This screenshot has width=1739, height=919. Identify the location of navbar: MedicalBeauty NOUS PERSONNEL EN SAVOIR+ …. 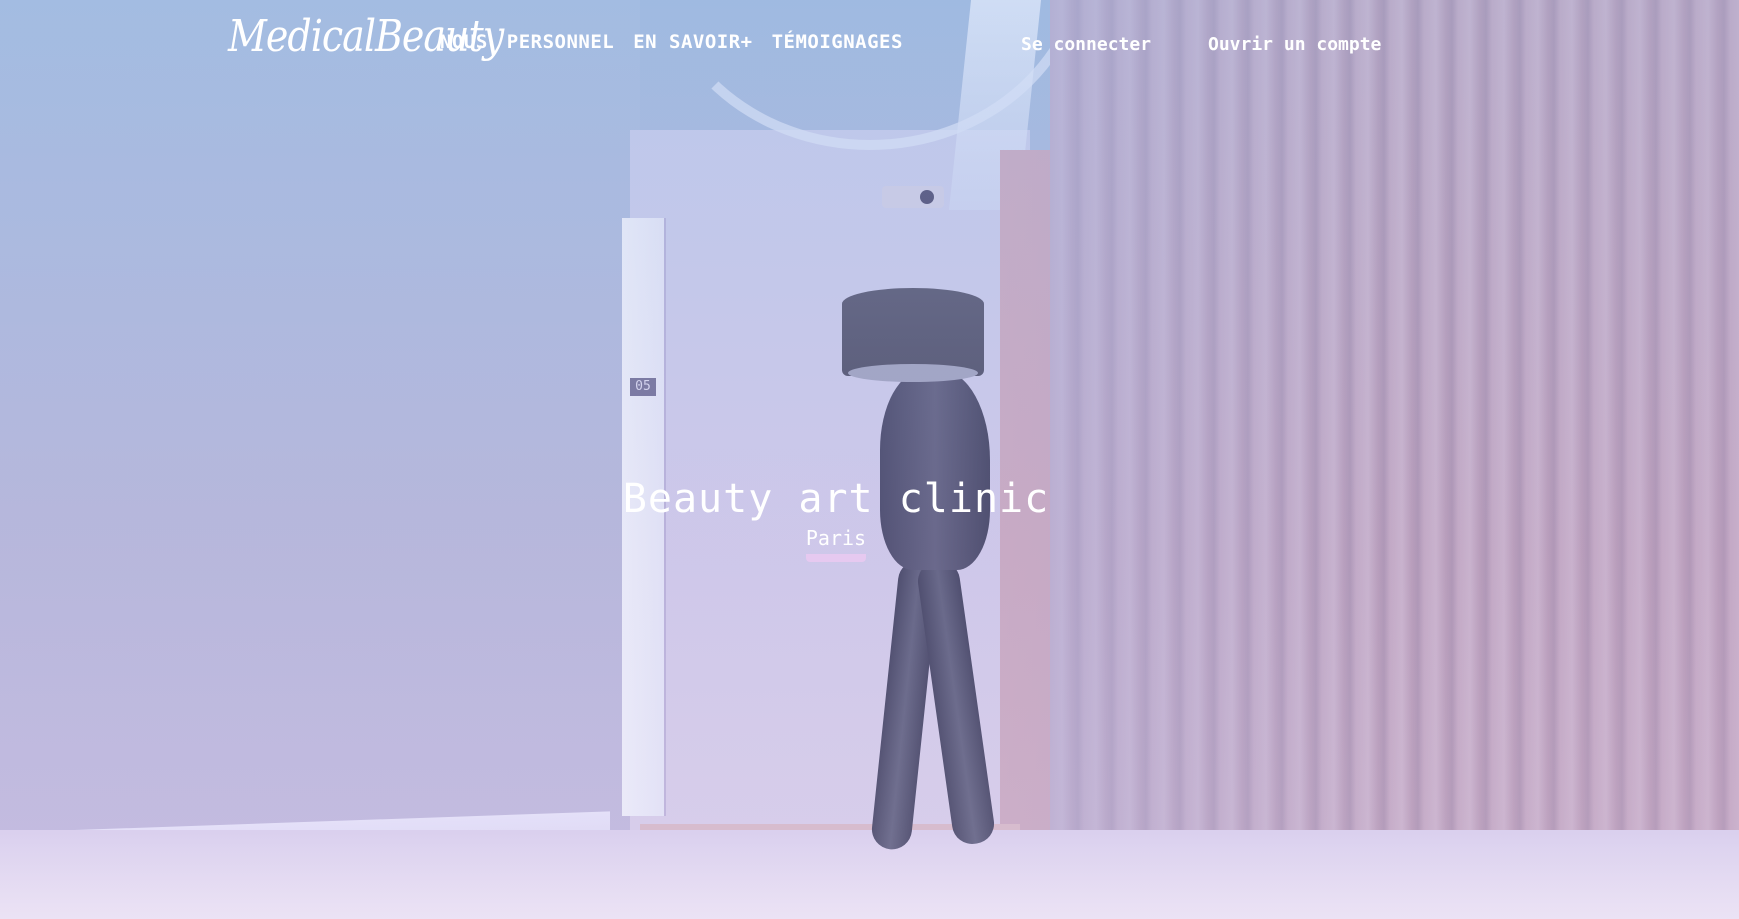
(869, 45).